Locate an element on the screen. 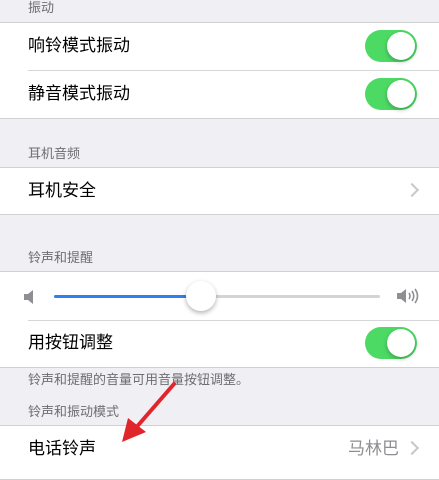 This screenshot has height=480, width=439. section-header-headphone: 耳机音频 is located at coordinates (54, 154).